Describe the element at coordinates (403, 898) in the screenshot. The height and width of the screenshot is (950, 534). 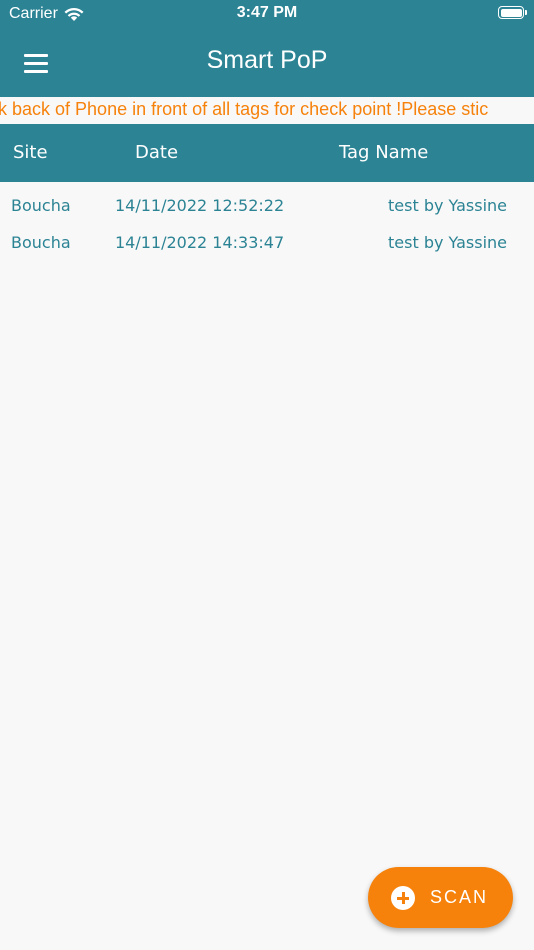
I see `plus-circle-icon` at that location.